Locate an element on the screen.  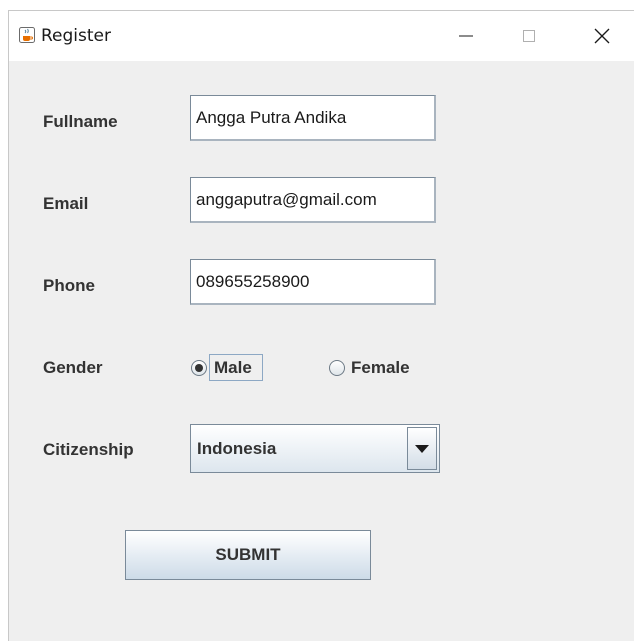
citizenship-combobox: Indonesia is located at coordinates (315, 448).